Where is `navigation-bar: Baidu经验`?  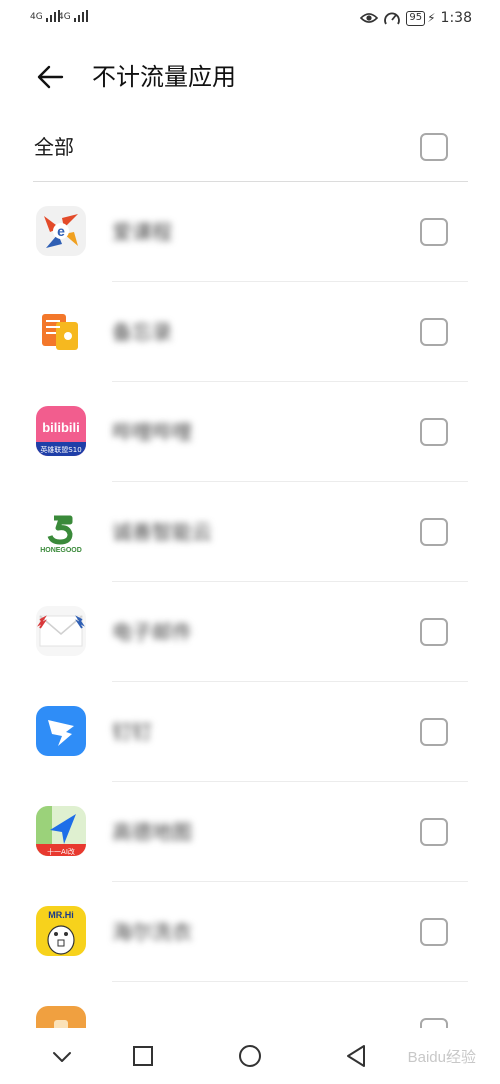
navigation-bar: Baidu经验 is located at coordinates (250, 1056).